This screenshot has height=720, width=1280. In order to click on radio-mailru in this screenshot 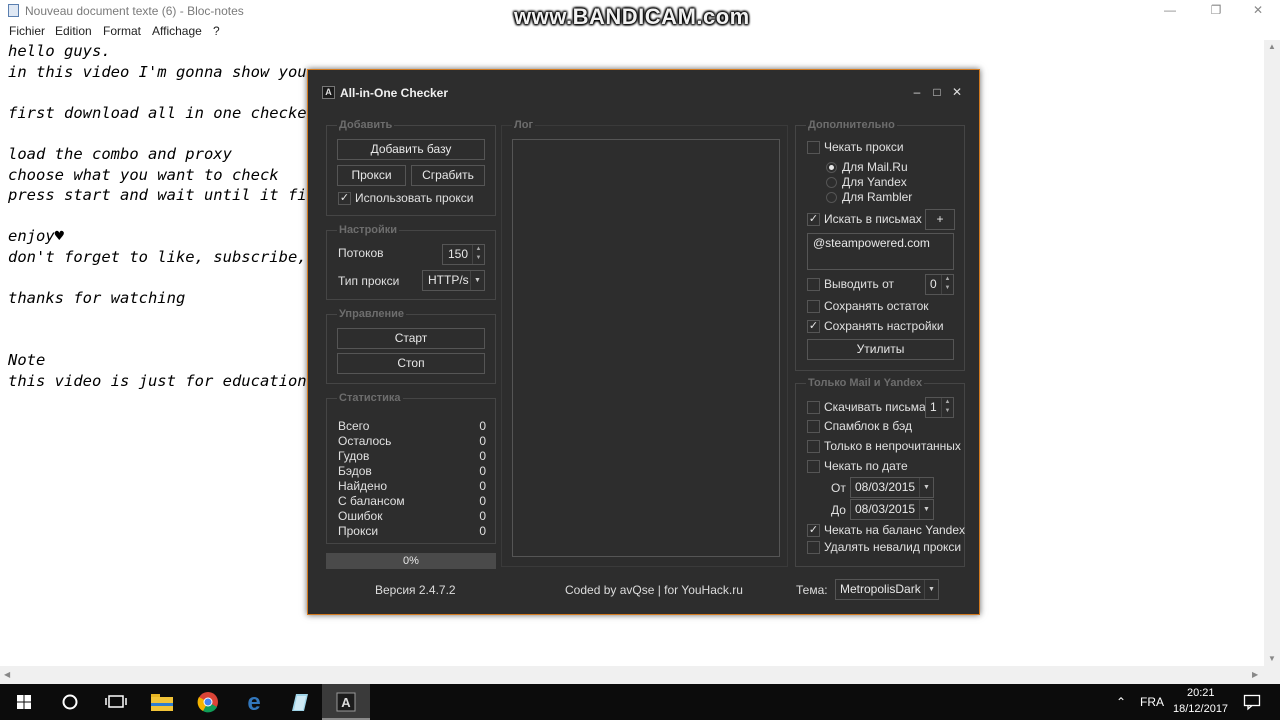, I will do `click(831, 167)`.